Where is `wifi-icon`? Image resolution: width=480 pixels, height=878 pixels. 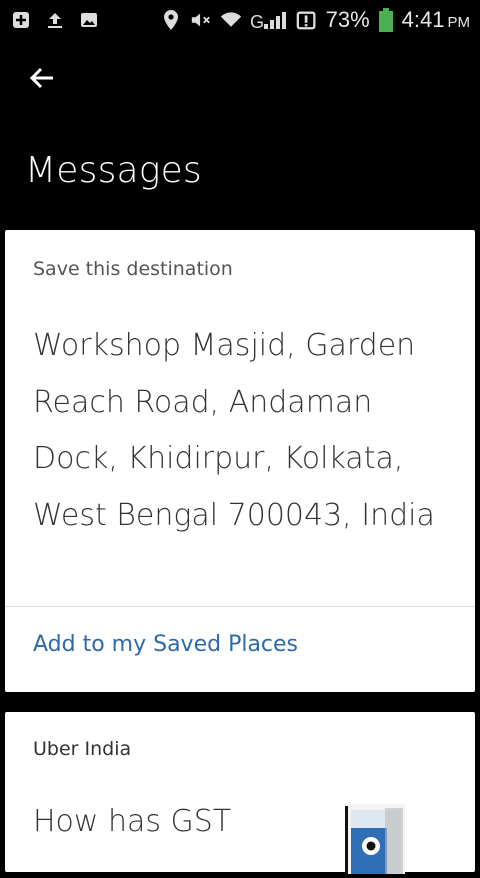
wifi-icon is located at coordinates (231, 20).